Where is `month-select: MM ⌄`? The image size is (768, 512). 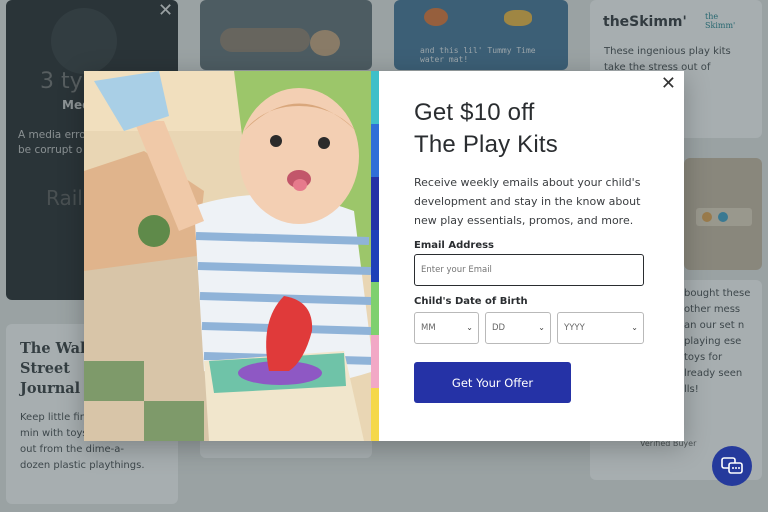 month-select: MM ⌄ is located at coordinates (446, 328).